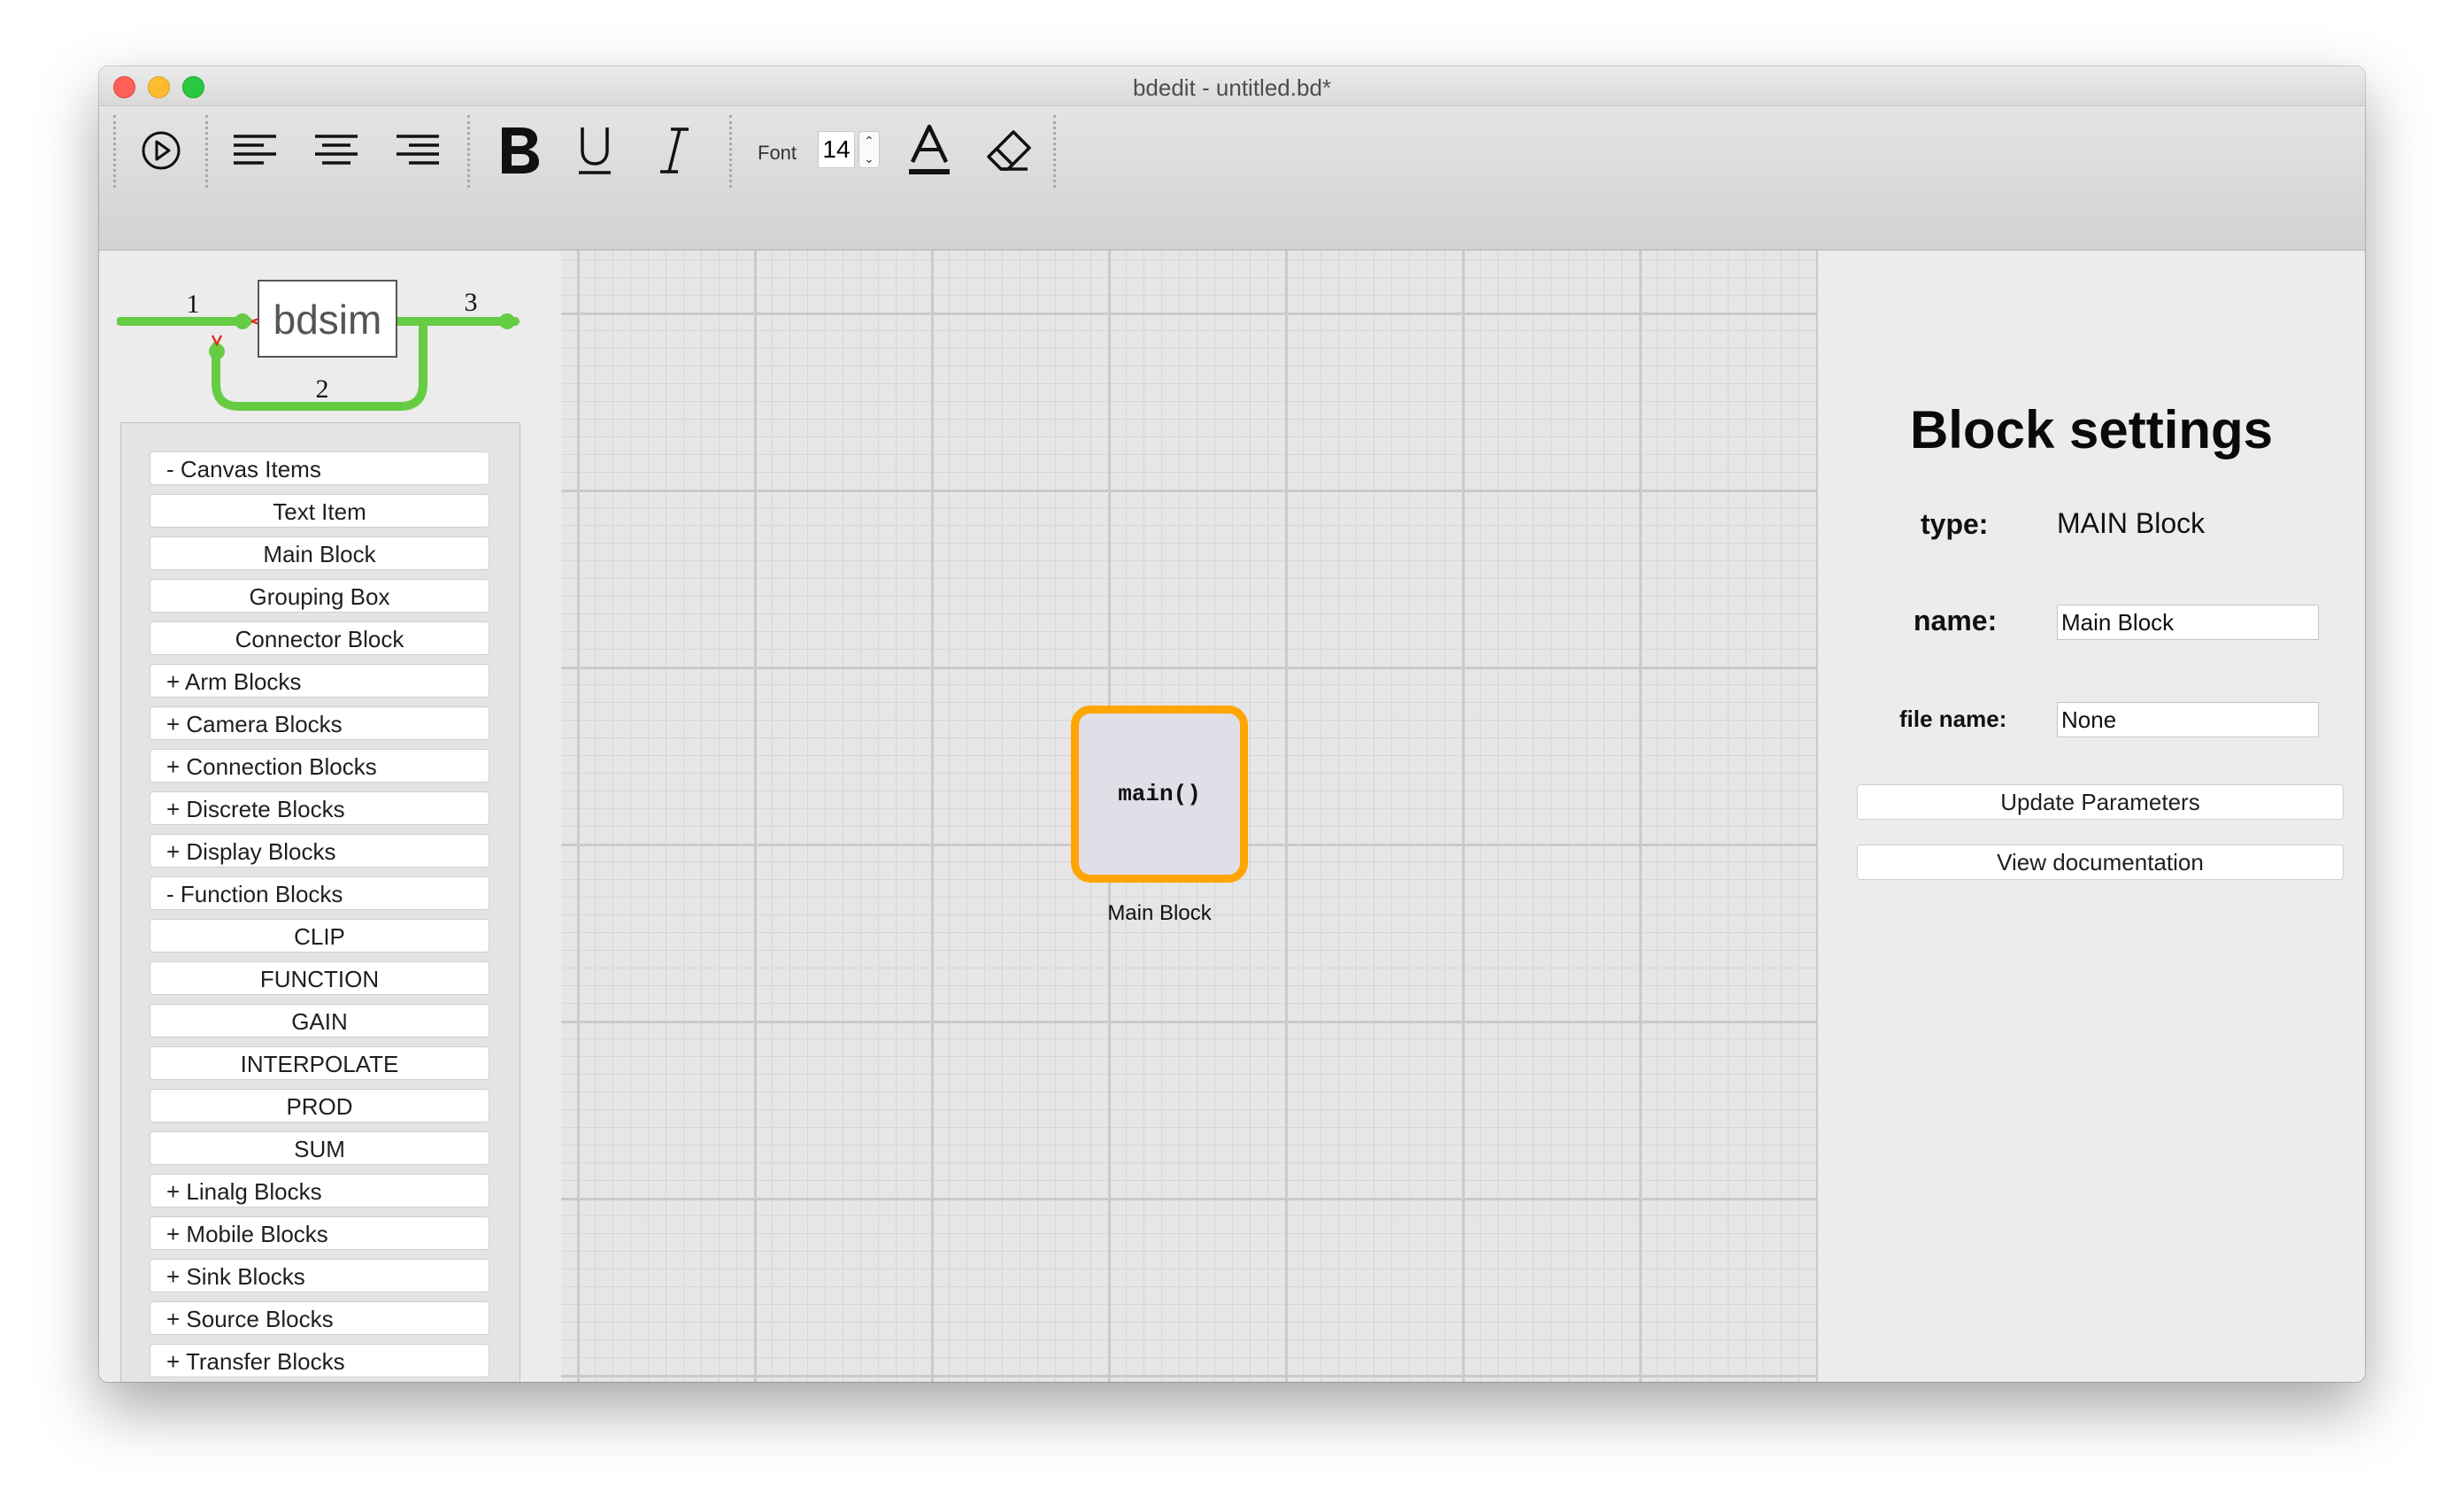 Image resolution: width=2464 pixels, height=1512 pixels. I want to click on italic-icon, so click(674, 150).